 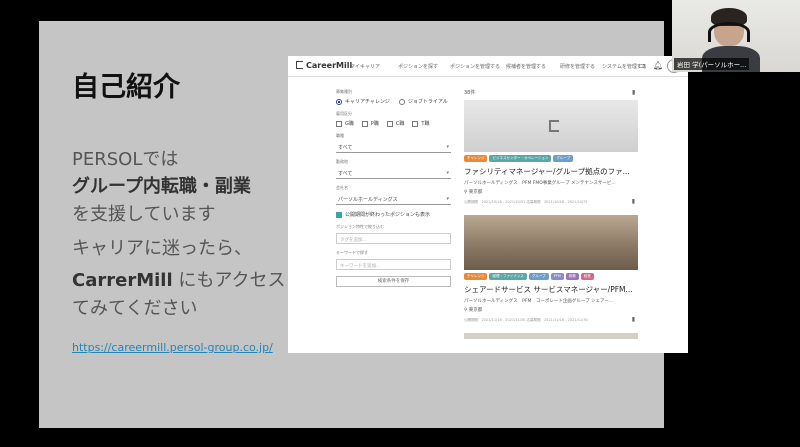 What do you see at coordinates (393, 123) in the screenshot?
I see `checkbox-group: G職 P職 C職 T職` at bounding box center [393, 123].